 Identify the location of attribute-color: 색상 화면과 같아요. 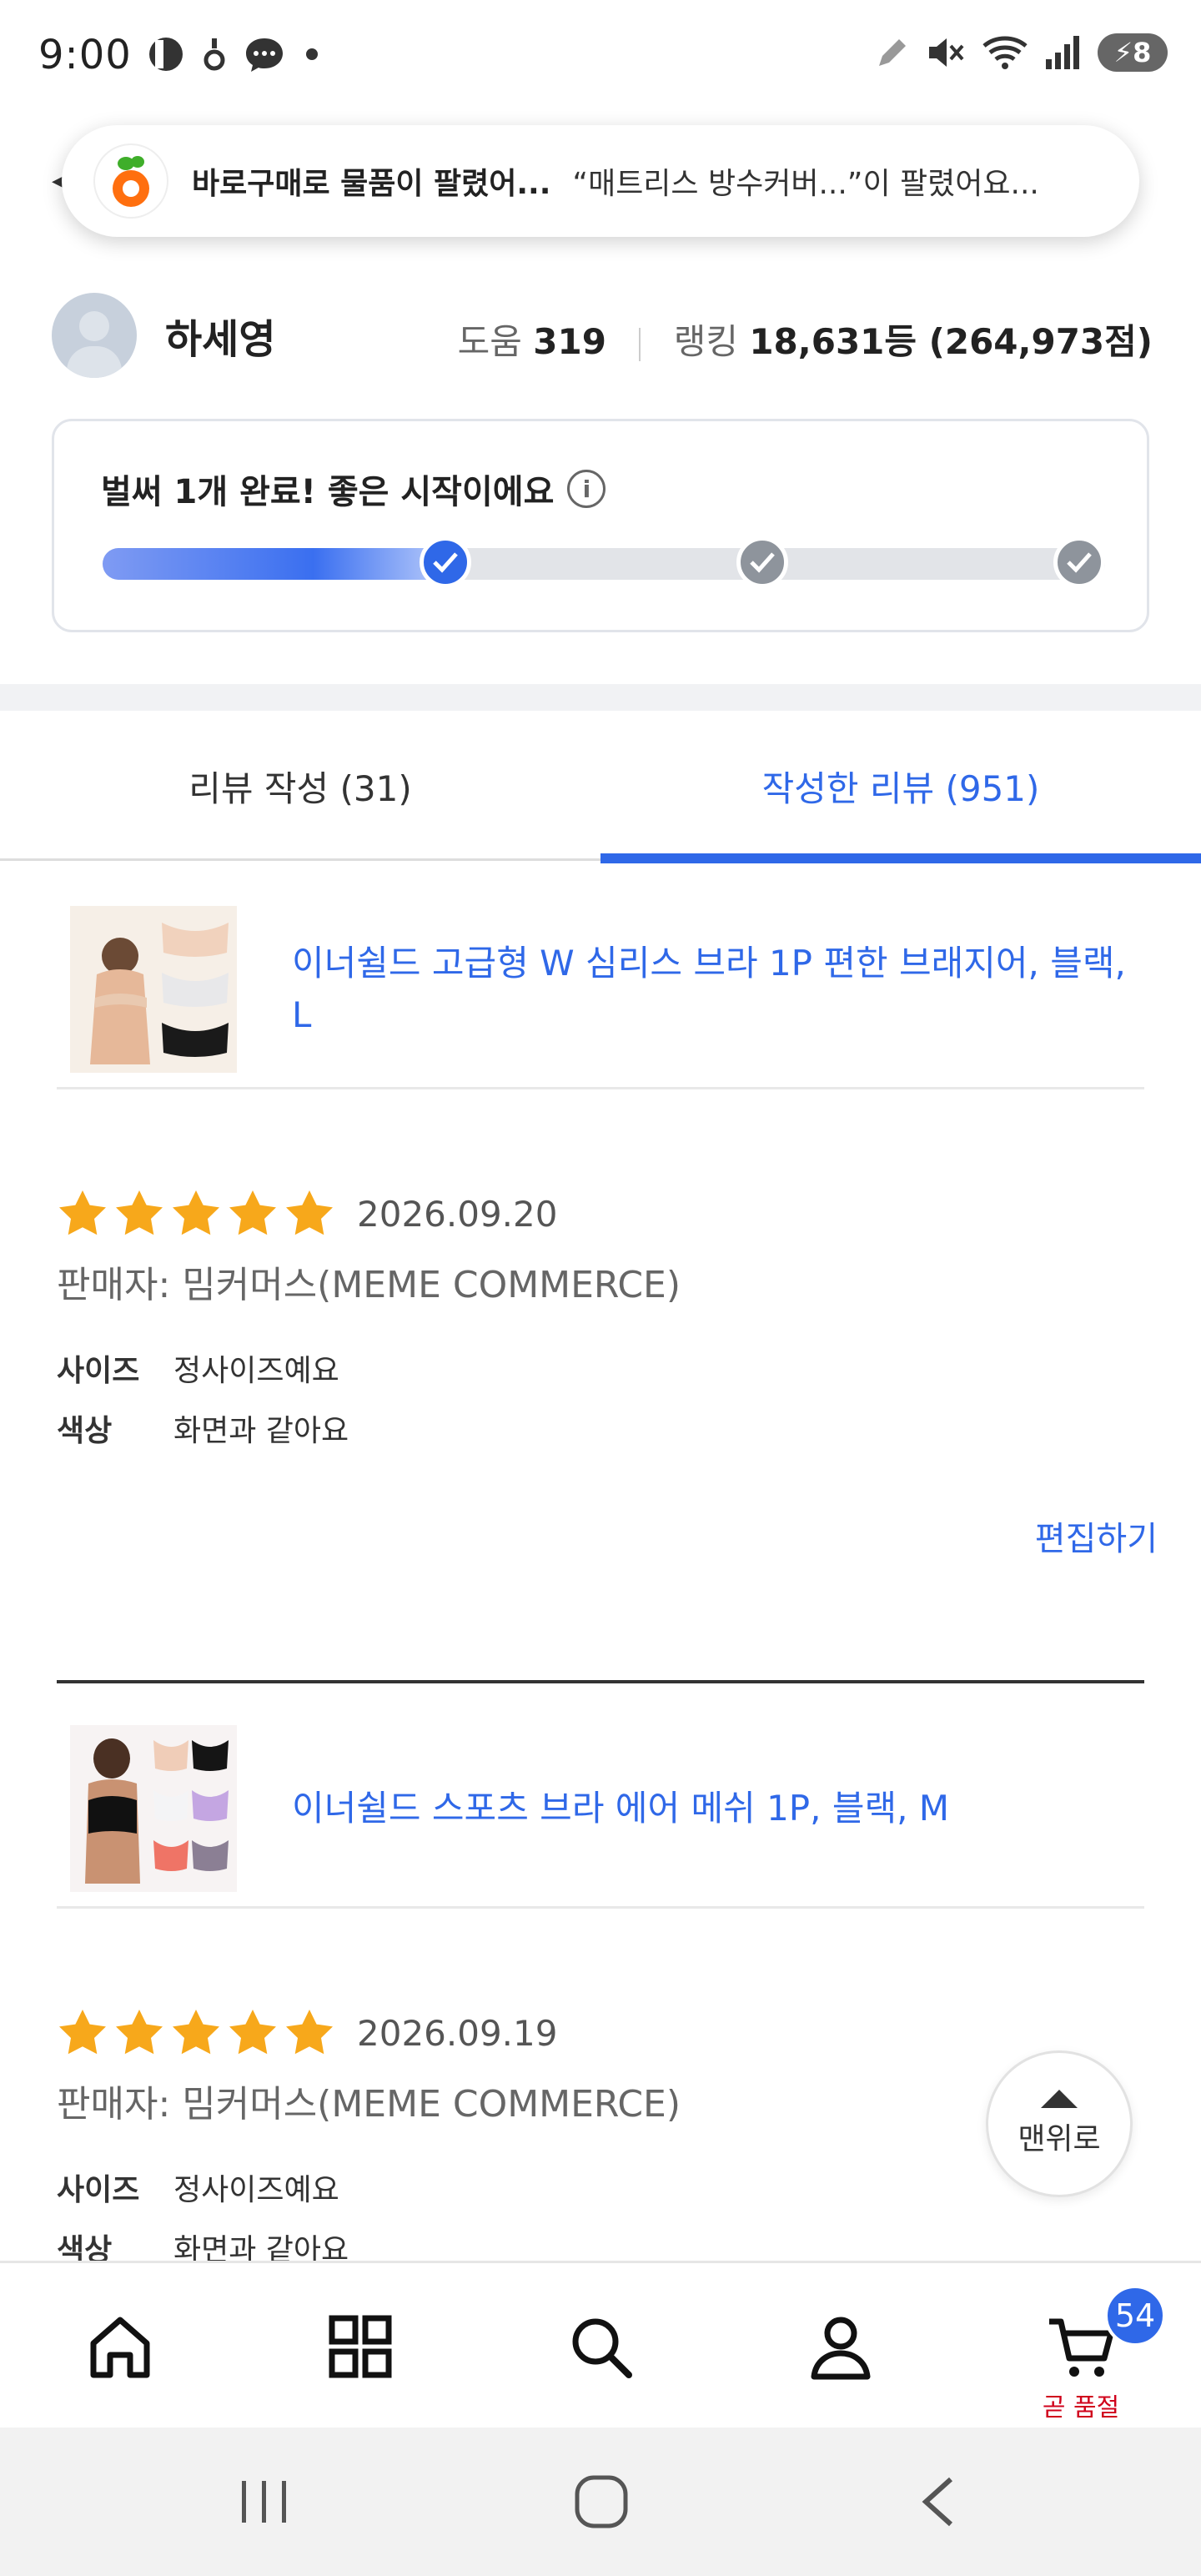
(608, 1428).